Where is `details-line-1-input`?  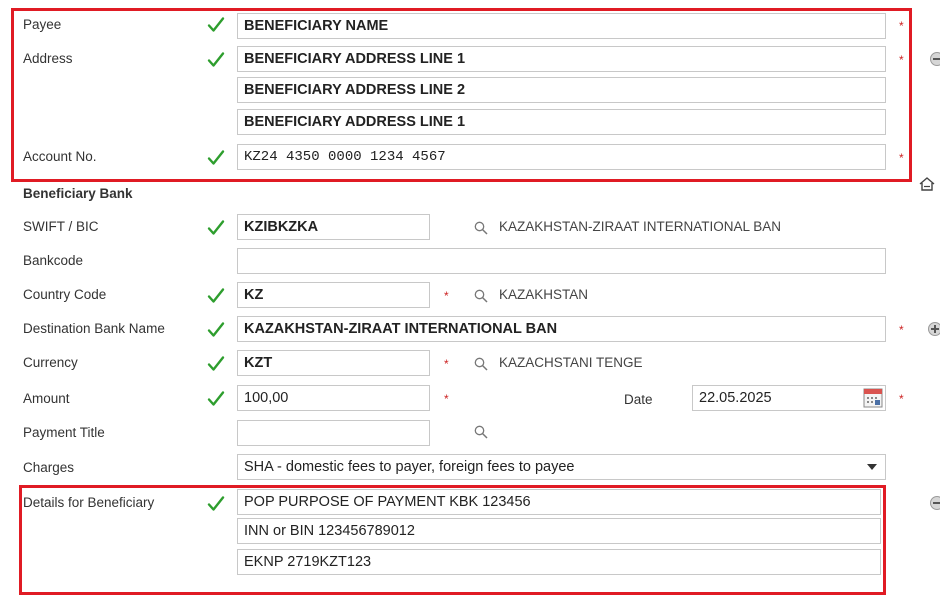 details-line-1-input is located at coordinates (559, 502).